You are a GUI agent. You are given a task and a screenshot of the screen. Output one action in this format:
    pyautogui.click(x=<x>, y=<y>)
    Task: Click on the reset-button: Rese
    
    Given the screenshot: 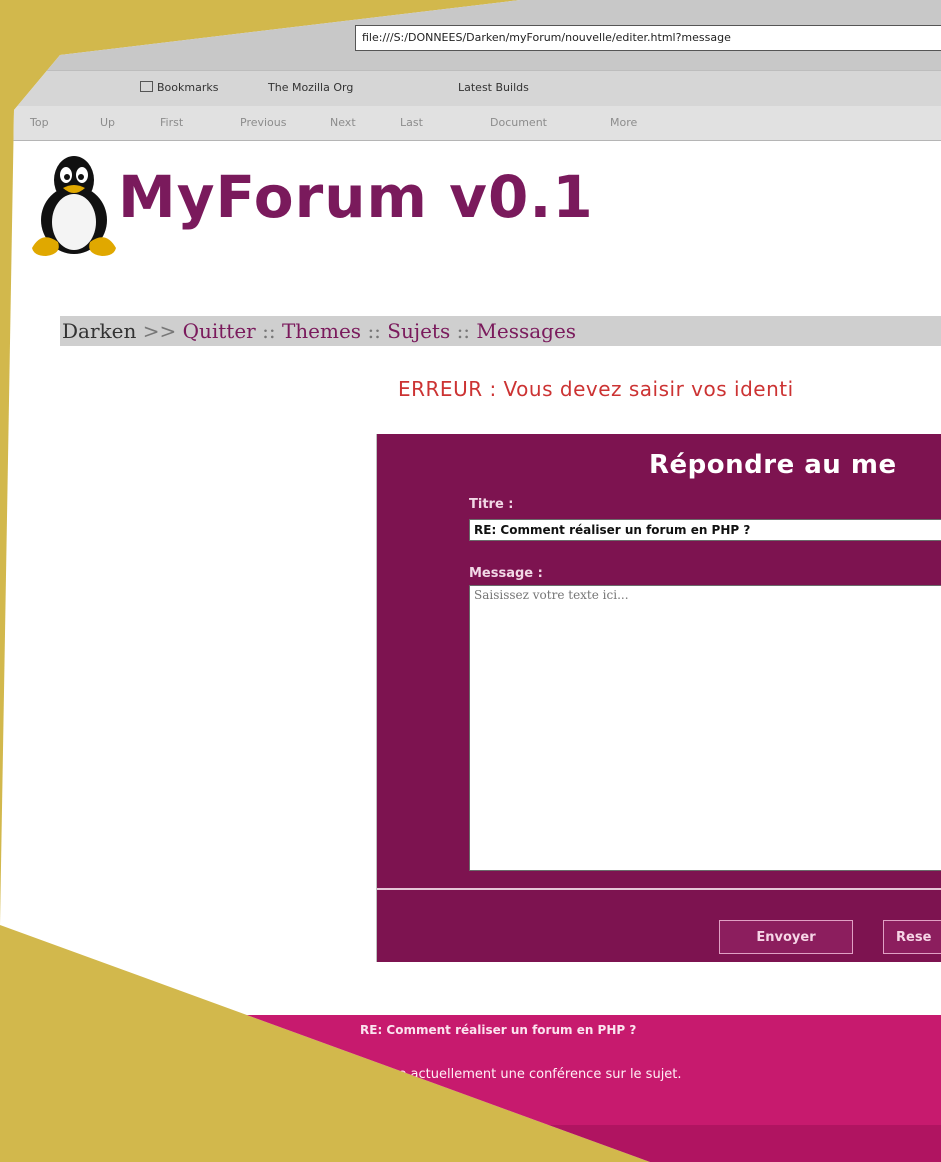 What is the action you would take?
    pyautogui.click(x=912, y=937)
    